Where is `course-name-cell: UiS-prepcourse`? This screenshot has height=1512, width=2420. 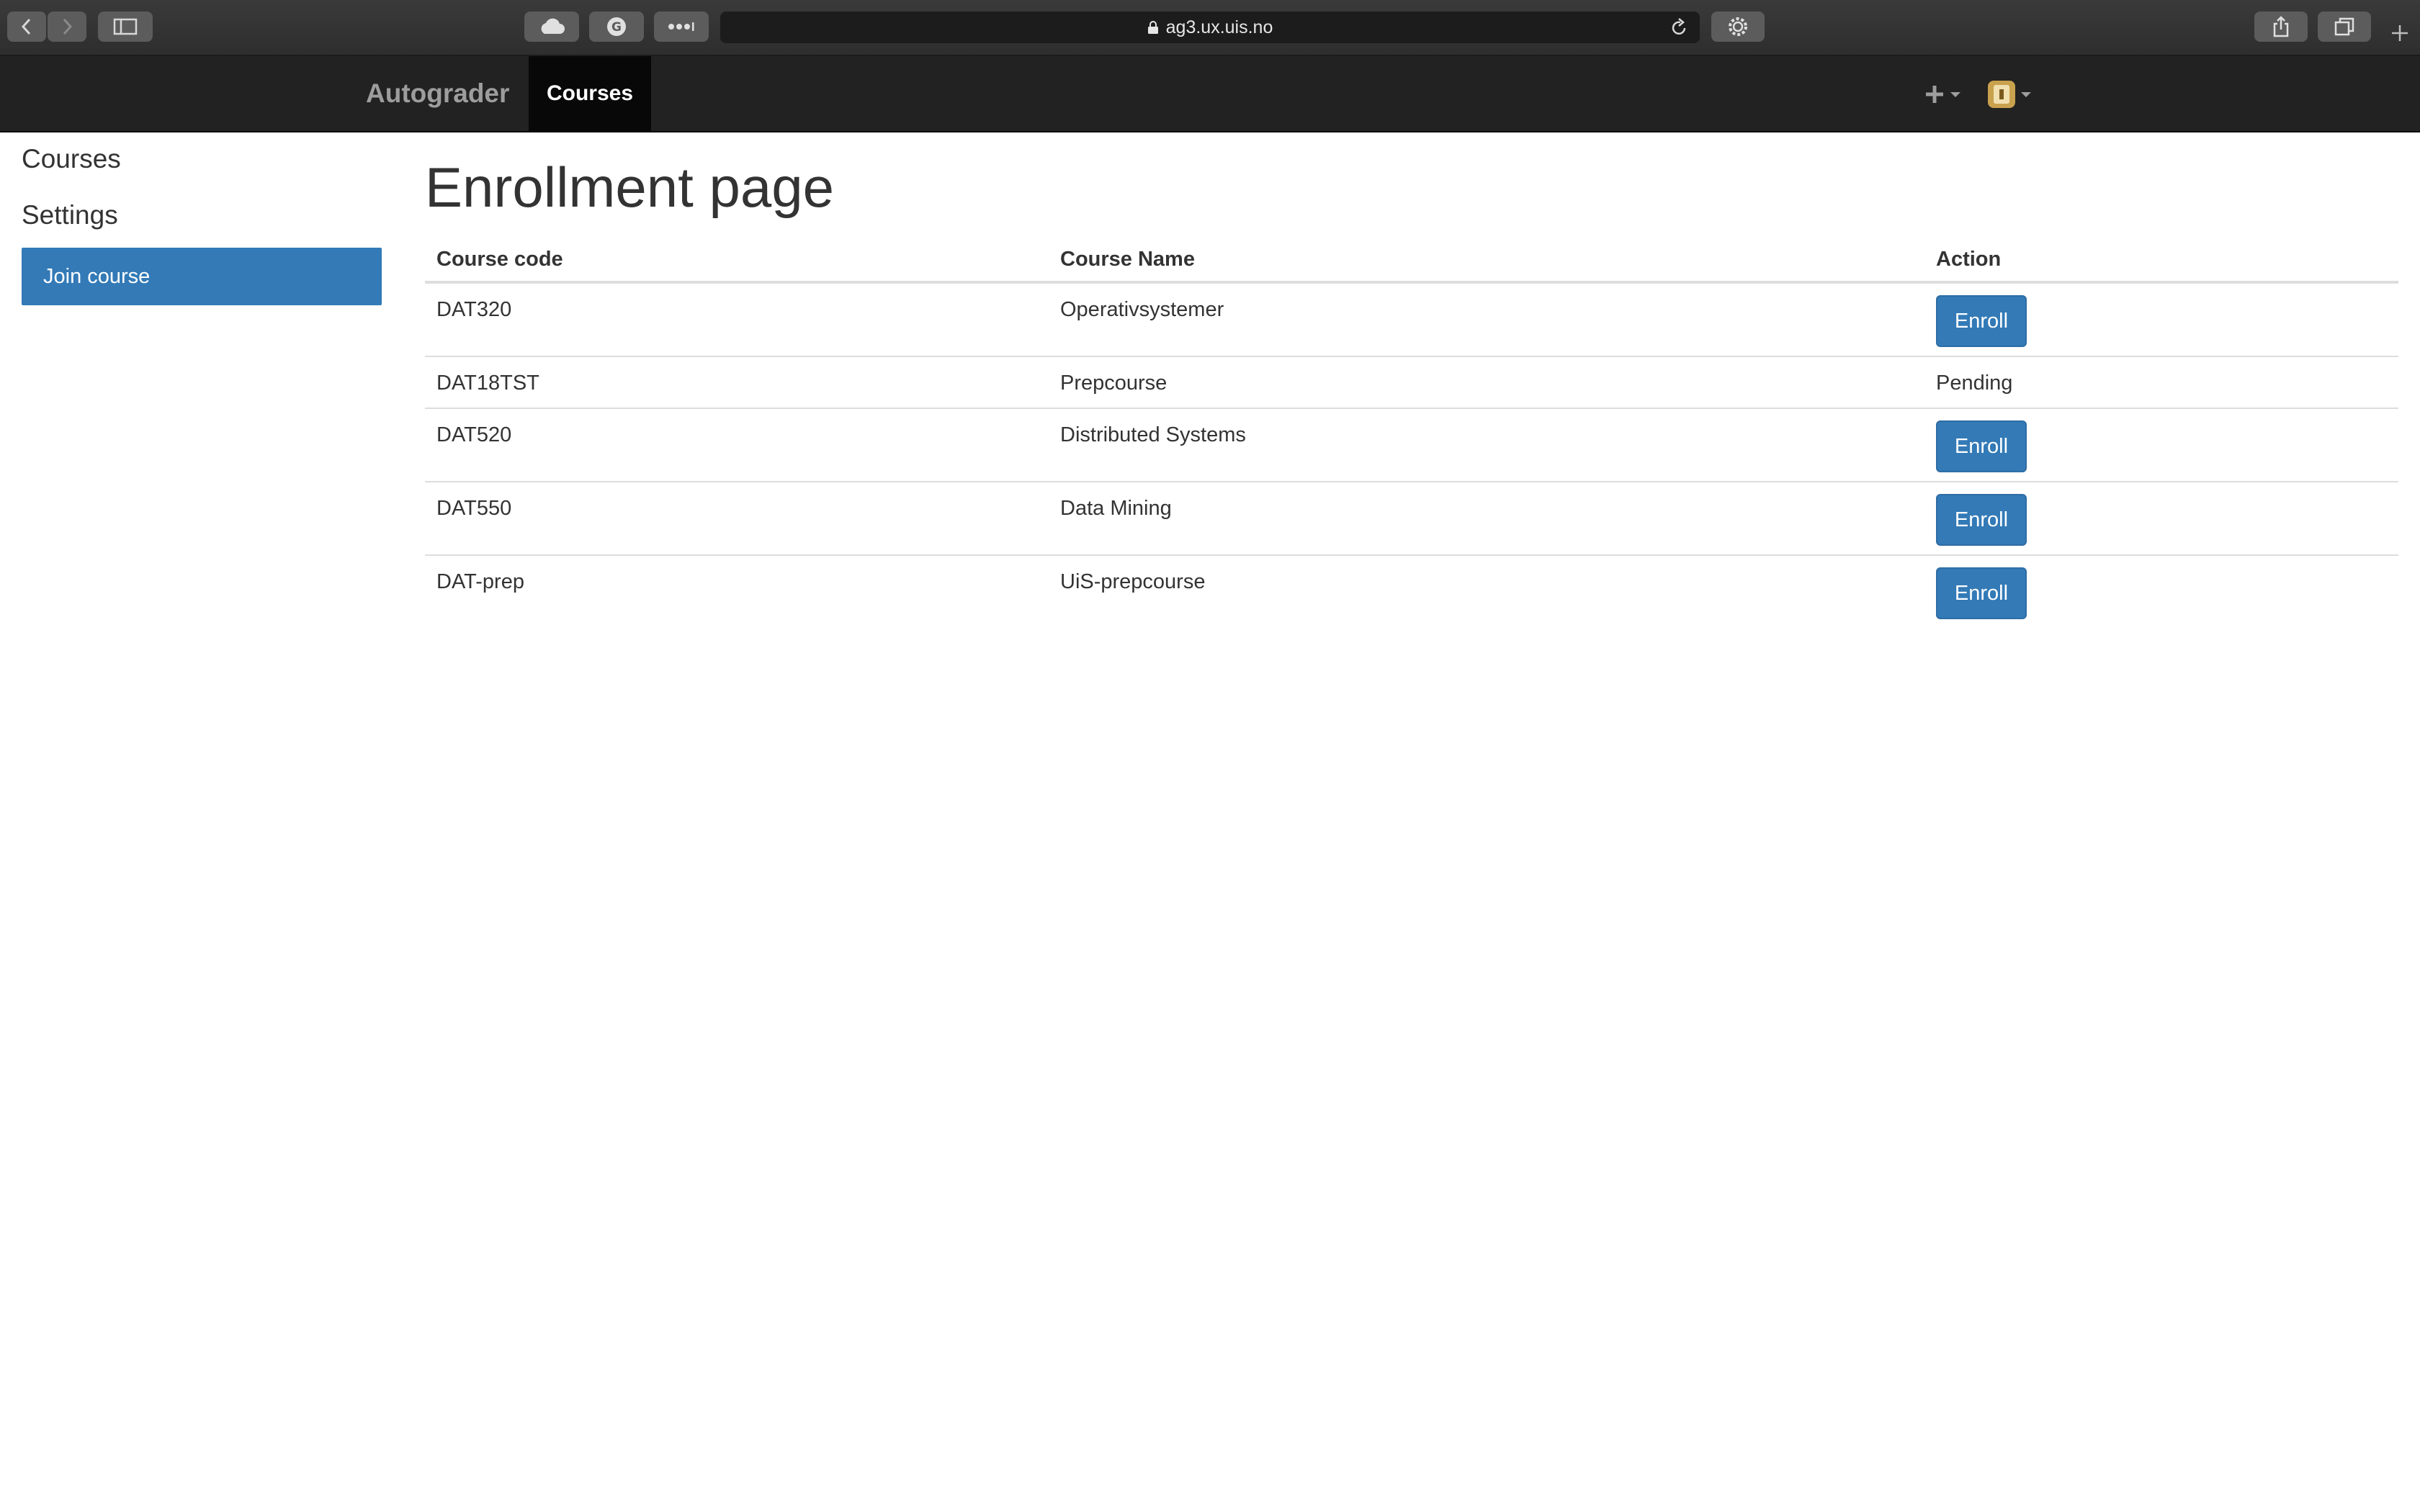 course-name-cell: UiS-prepcourse is located at coordinates (1486, 591).